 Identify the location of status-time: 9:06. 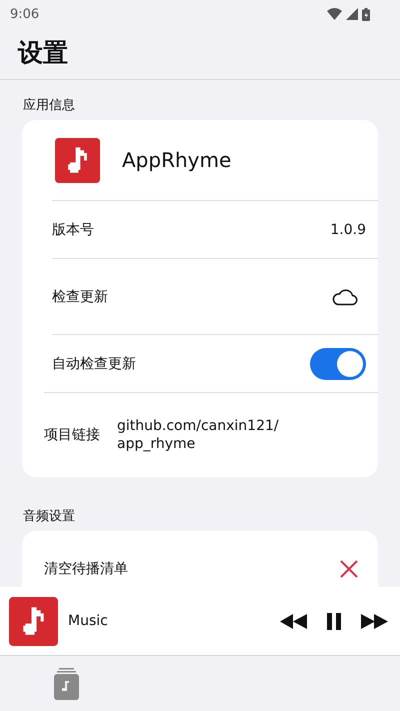
(25, 14).